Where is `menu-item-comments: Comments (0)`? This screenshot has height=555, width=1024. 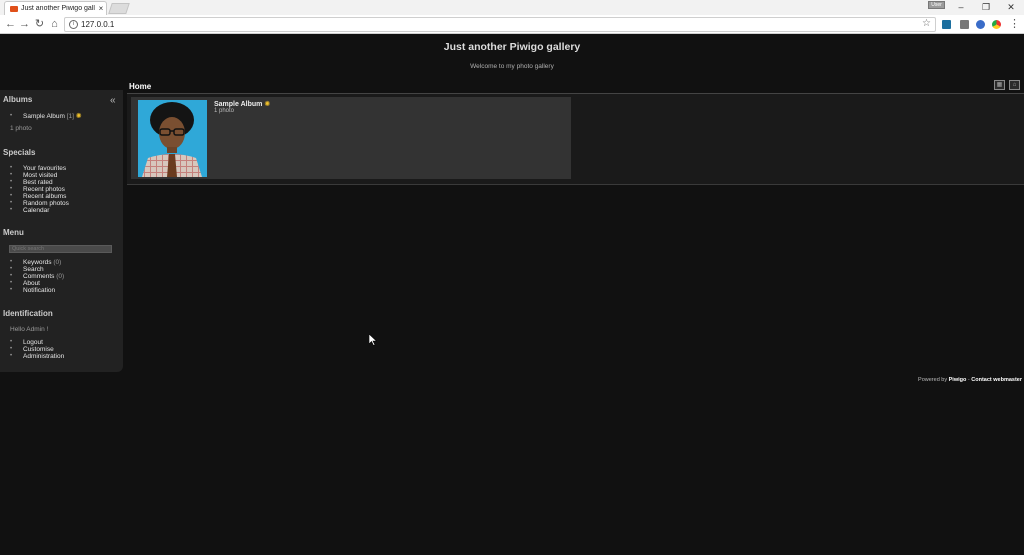
menu-item-comments: Comments (0) is located at coordinates (37, 276).